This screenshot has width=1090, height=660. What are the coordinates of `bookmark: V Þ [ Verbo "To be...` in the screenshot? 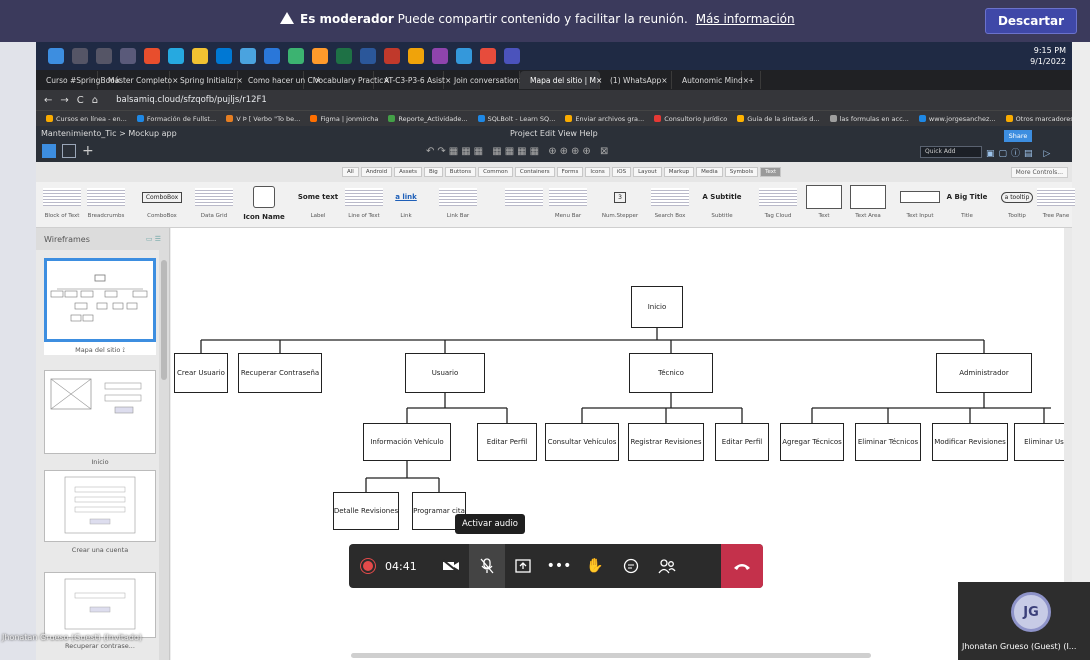 It's located at (263, 119).